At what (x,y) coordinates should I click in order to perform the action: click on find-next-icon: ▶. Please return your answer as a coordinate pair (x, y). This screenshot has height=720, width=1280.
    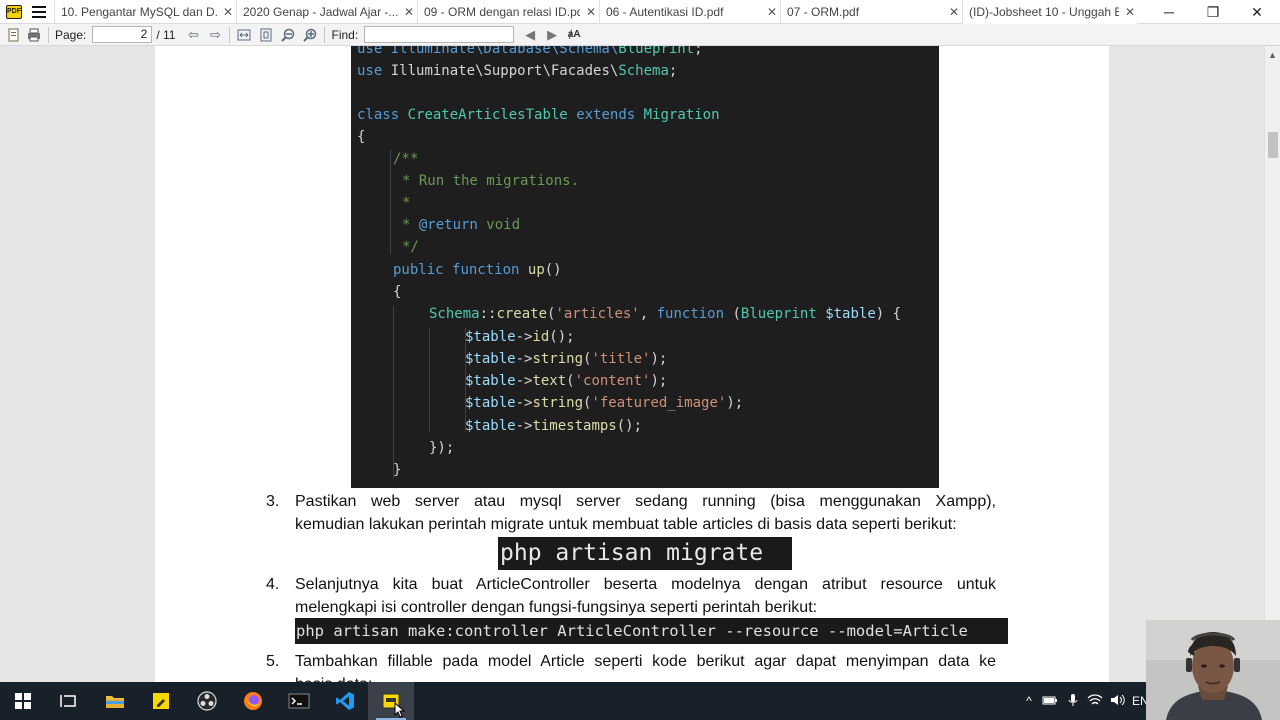
    Looking at the image, I should click on (552, 35).